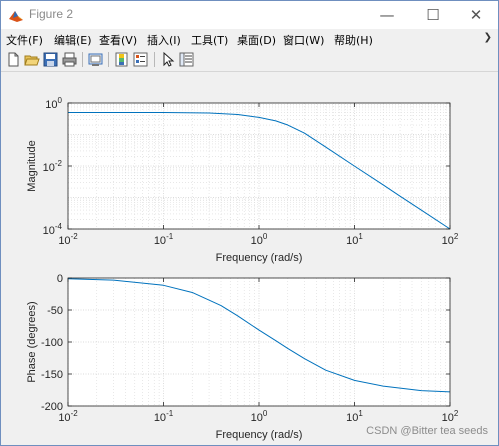 The width and height of the screenshot is (499, 446). Describe the element at coordinates (140, 59) in the screenshot. I see `insert-legend-icon` at that location.